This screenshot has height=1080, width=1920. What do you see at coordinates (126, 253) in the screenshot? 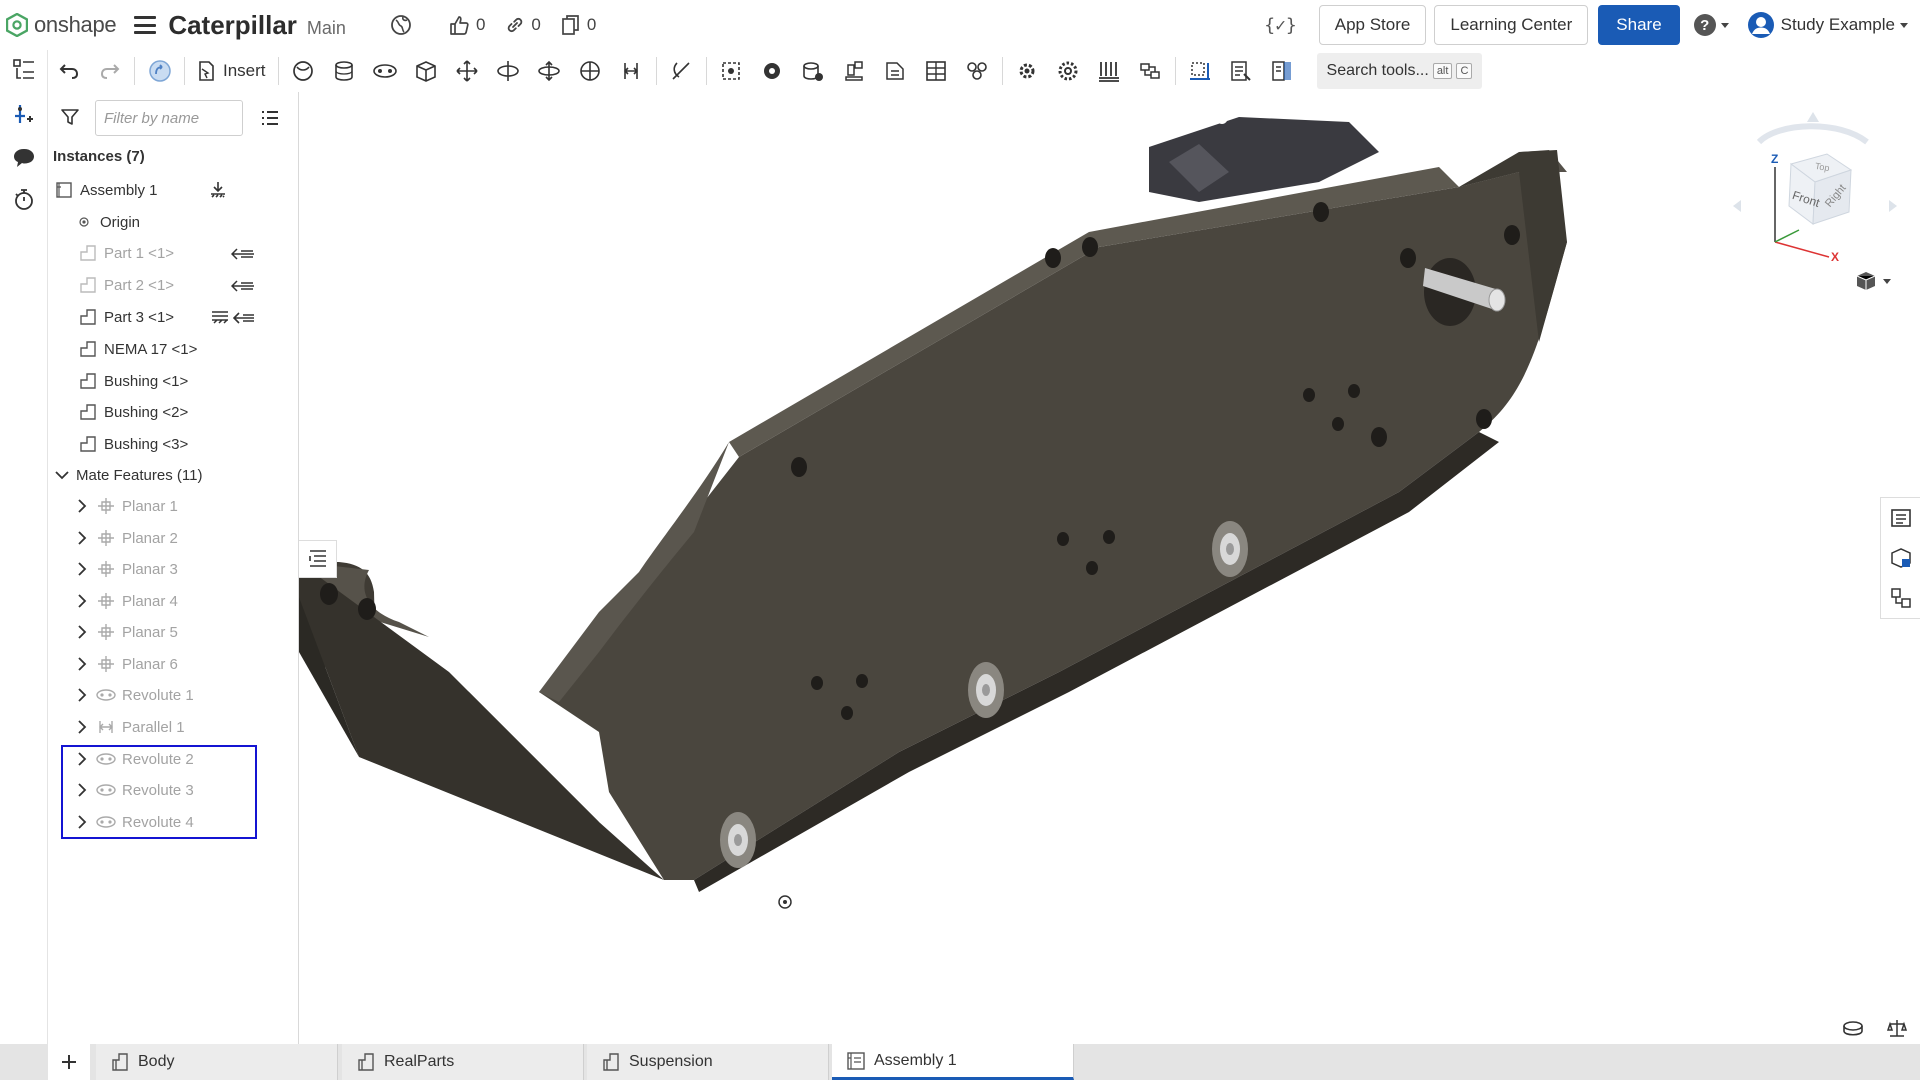
I see `instance-row-part1: Part 1 <1>` at bounding box center [126, 253].